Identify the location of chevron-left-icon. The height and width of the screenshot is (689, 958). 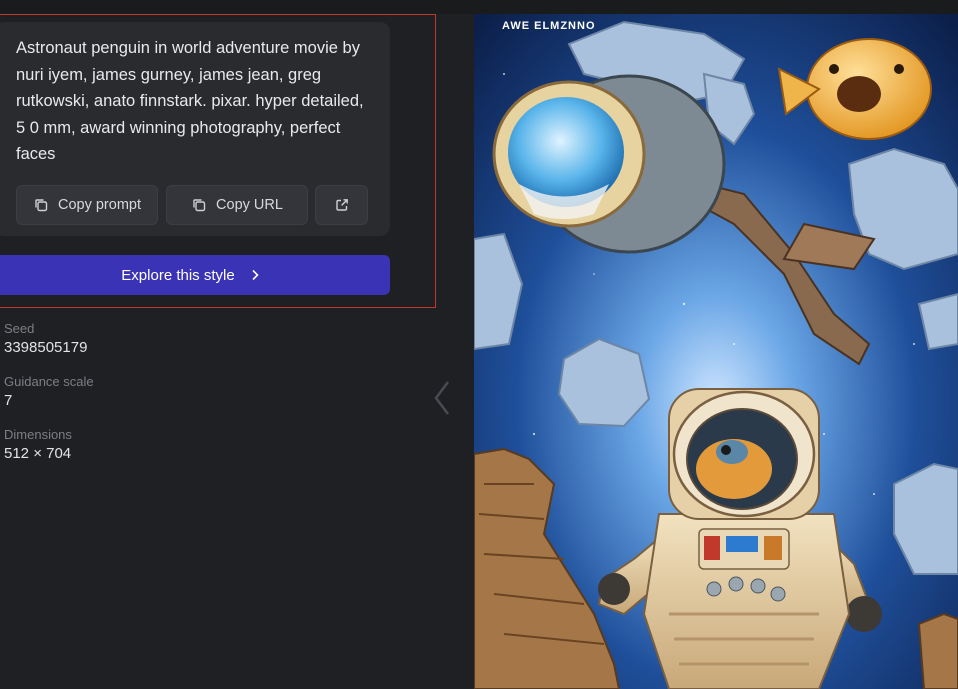
(441, 398).